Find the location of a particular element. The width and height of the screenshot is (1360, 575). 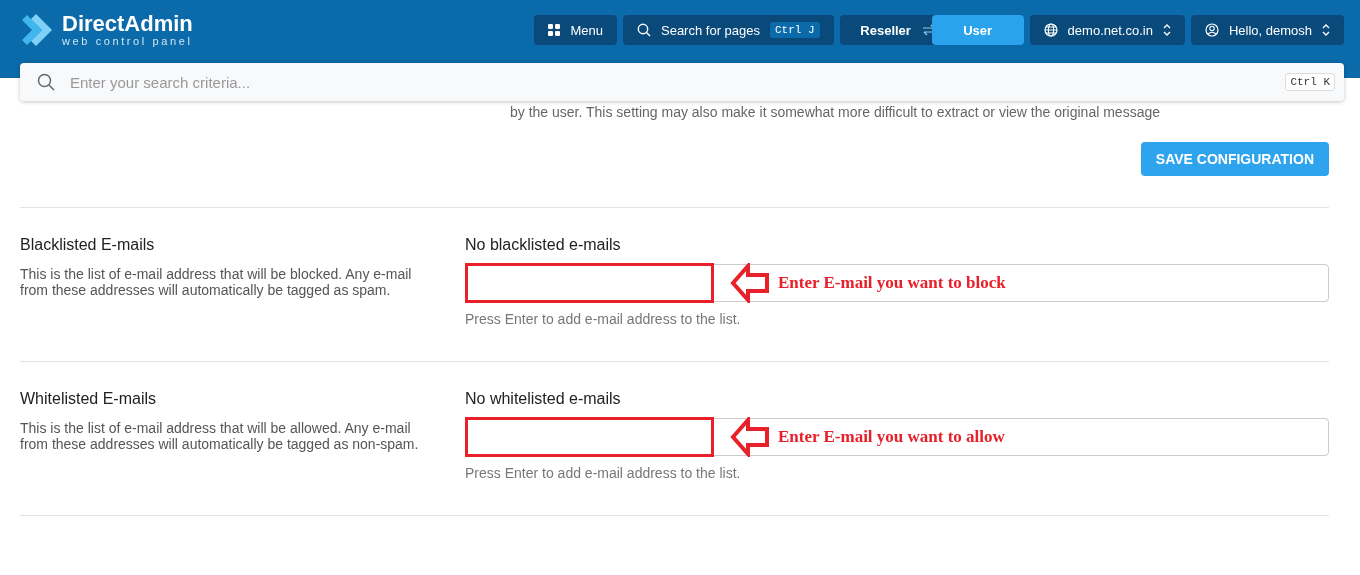

section-description: This is the list of e-mail address that will be blocked. Any e-mail from these addresses will automatically be tagged as spam. is located at coordinates (216, 282).